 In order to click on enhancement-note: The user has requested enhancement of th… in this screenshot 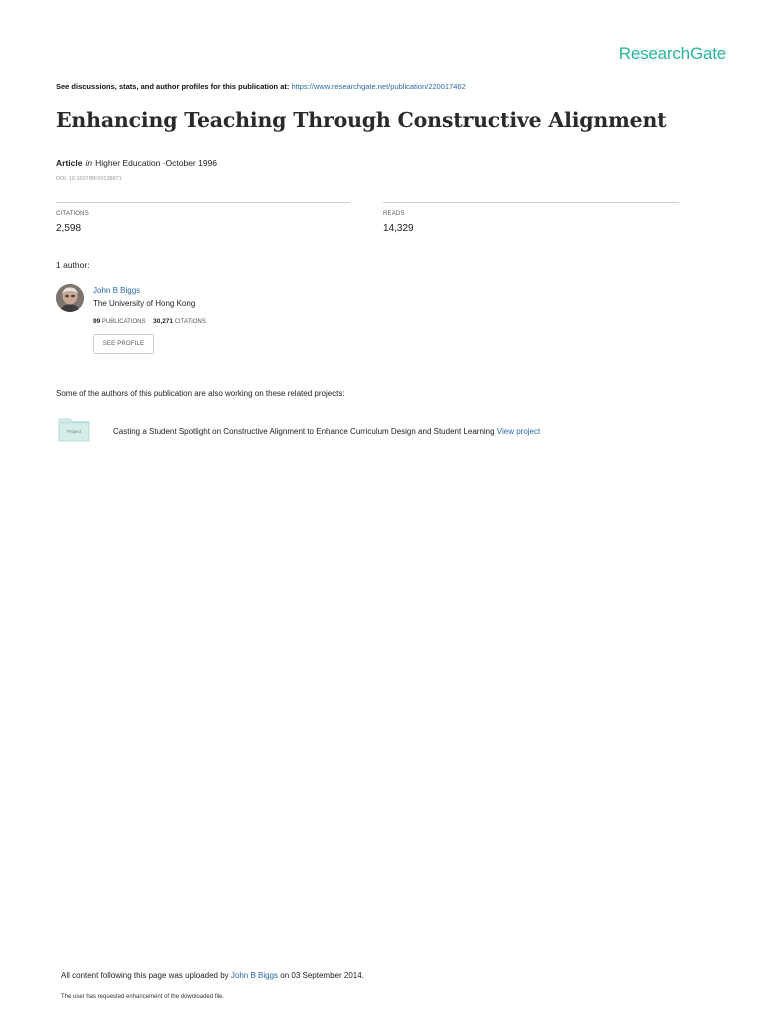, I will do `click(143, 997)`.